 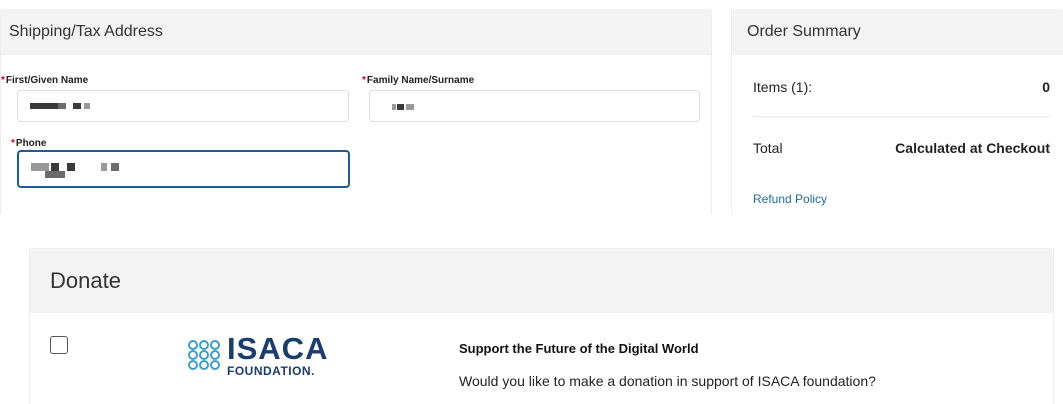 What do you see at coordinates (1046, 87) in the screenshot?
I see `items-value: 0` at bounding box center [1046, 87].